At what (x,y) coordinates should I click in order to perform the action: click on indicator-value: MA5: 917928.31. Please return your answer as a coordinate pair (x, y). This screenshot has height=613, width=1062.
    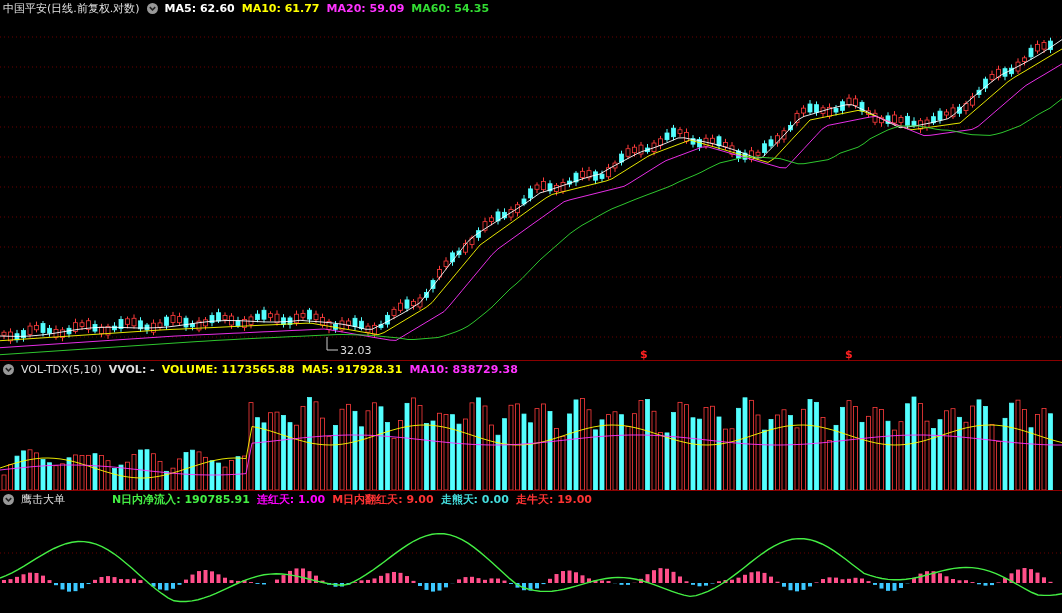
    Looking at the image, I should click on (352, 369).